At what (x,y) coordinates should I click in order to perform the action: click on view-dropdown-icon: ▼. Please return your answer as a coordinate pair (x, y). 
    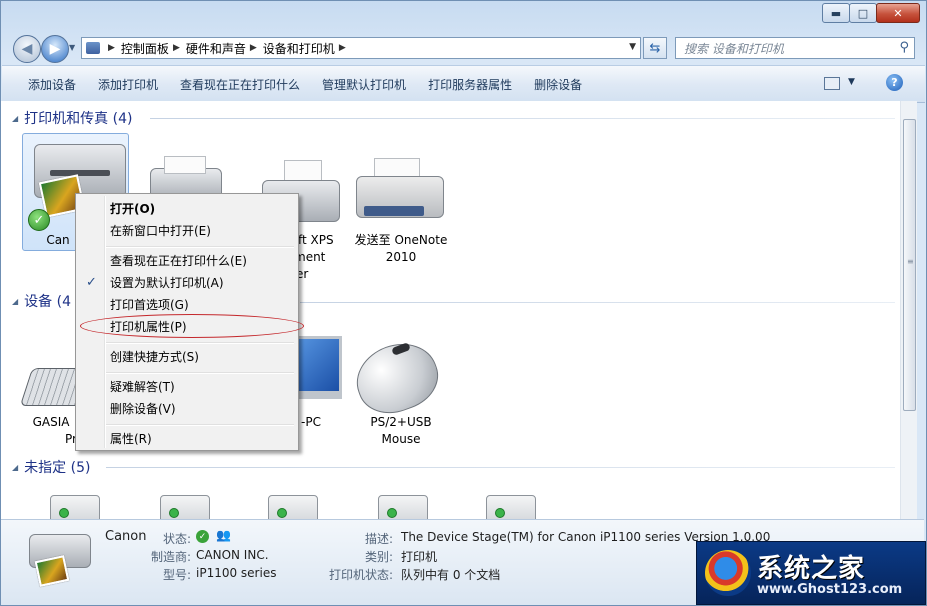
    Looking at the image, I should click on (851, 82).